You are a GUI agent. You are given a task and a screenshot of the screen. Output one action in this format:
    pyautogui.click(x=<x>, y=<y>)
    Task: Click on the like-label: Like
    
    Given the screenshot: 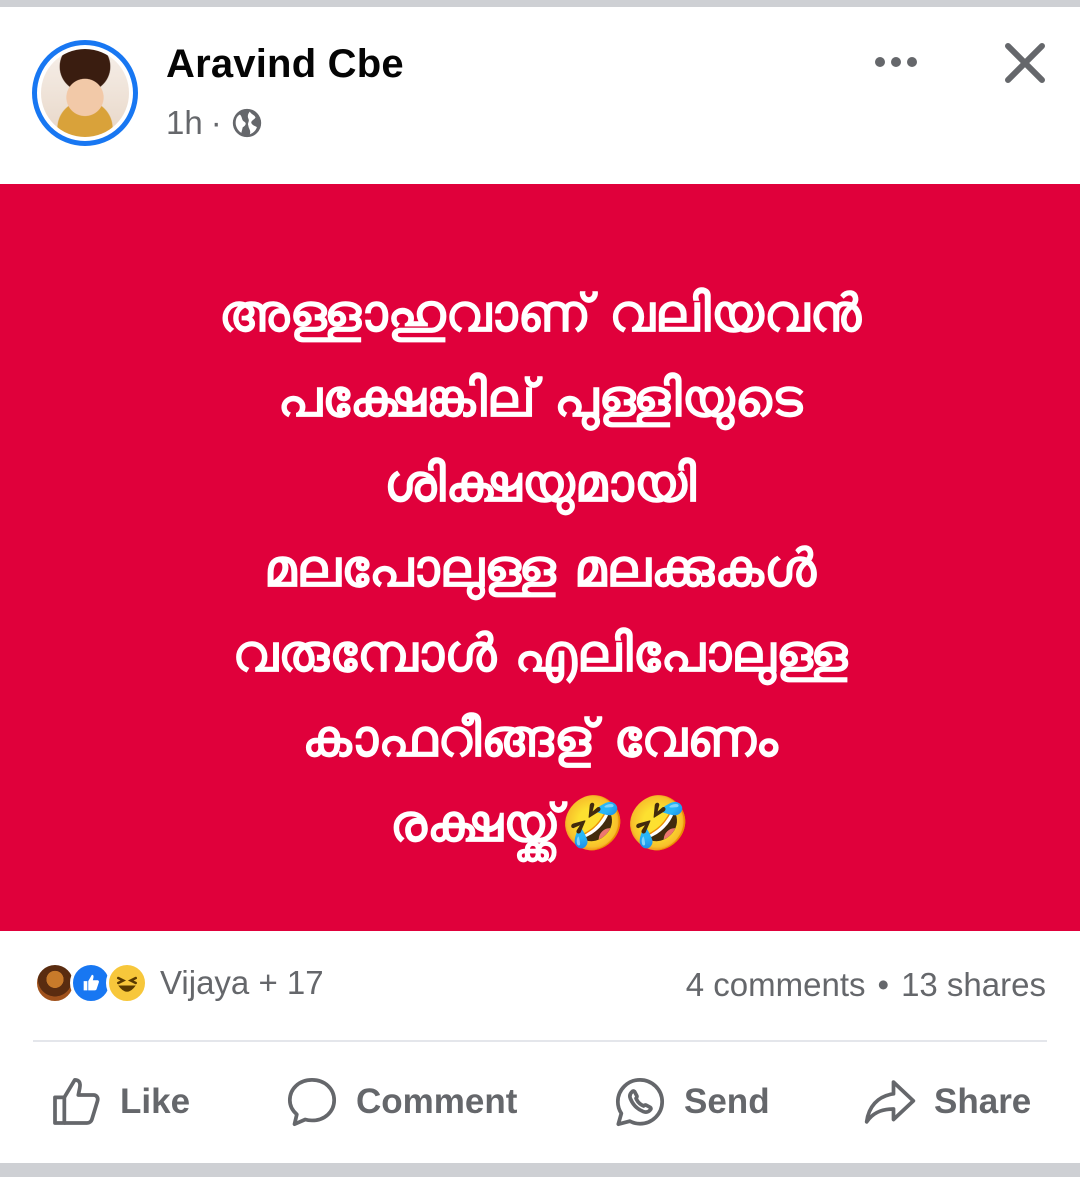 What is the action you would take?
    pyautogui.click(x=155, y=1101)
    